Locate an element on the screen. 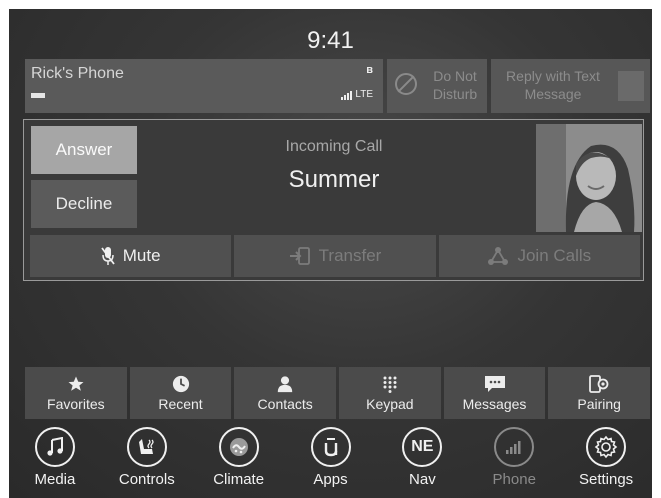  reply-with-text-label: Reply with Text Message is located at coordinates (553, 85).